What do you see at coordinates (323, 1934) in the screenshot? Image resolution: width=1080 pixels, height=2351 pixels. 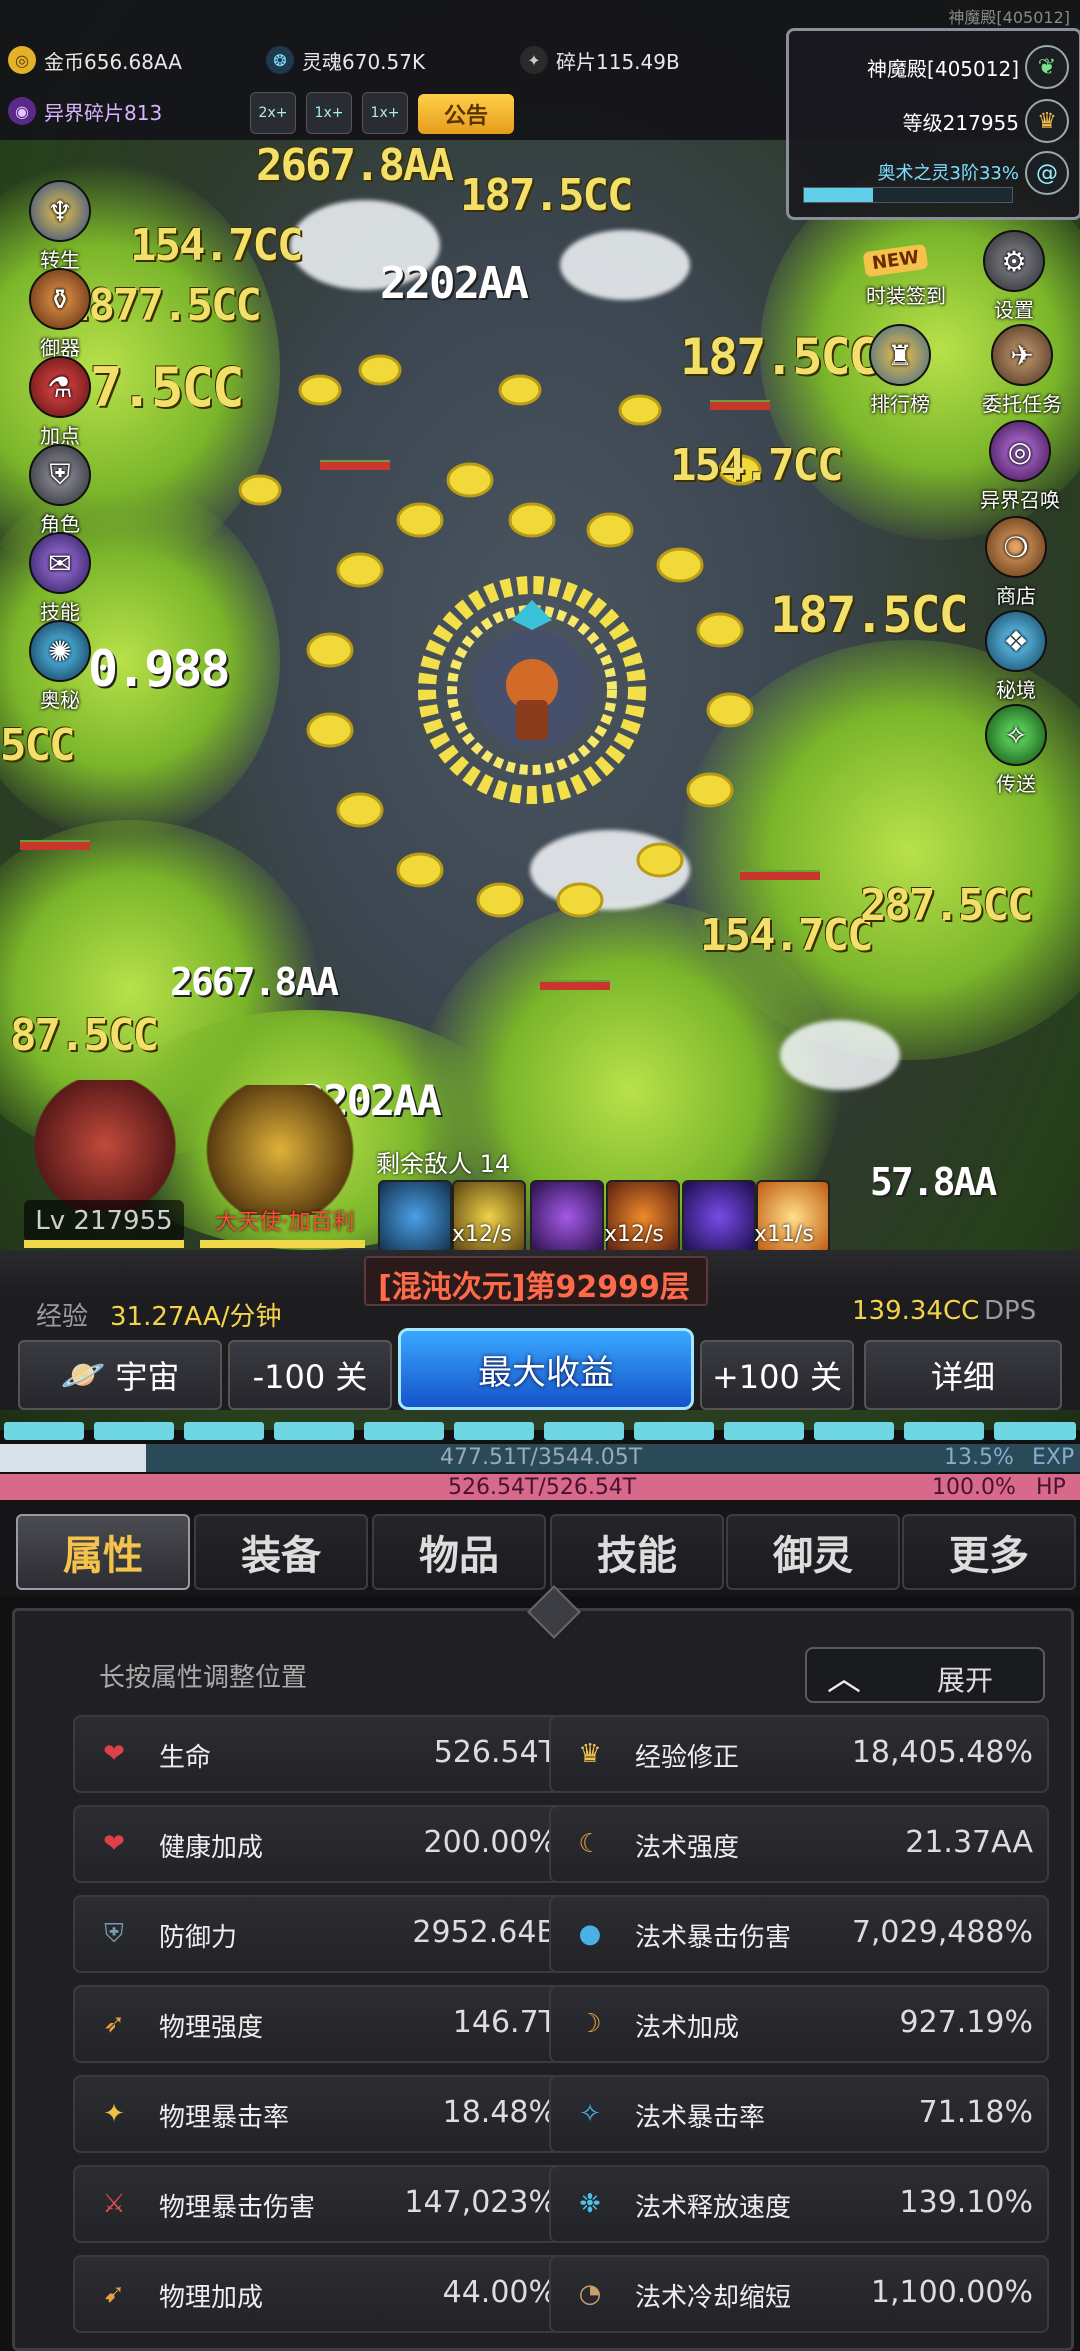 I see `attribute-card: ⛨ 防御力 2952.64B` at bounding box center [323, 1934].